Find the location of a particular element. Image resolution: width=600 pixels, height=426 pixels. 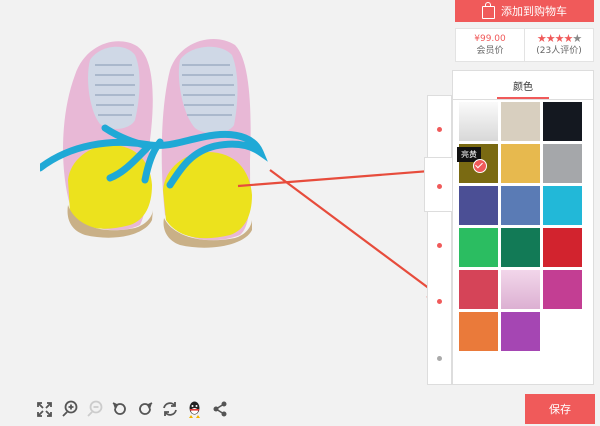

color-swatch-beige is located at coordinates (520, 121).